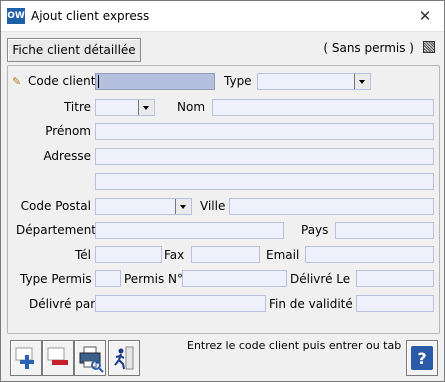 This screenshot has width=445, height=382. What do you see at coordinates (62, 81) in the screenshot?
I see `code-client-label: Code client` at bounding box center [62, 81].